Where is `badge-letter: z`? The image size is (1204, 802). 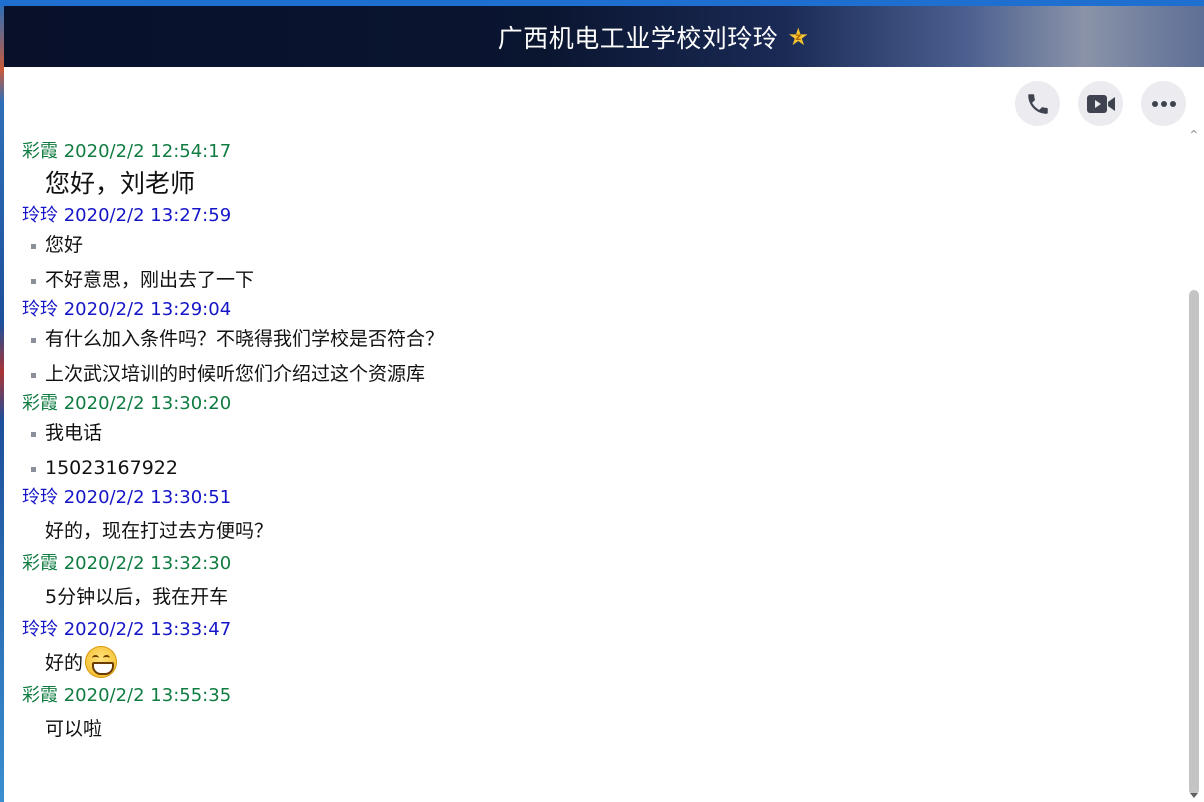
badge-letter: z is located at coordinates (798, 37).